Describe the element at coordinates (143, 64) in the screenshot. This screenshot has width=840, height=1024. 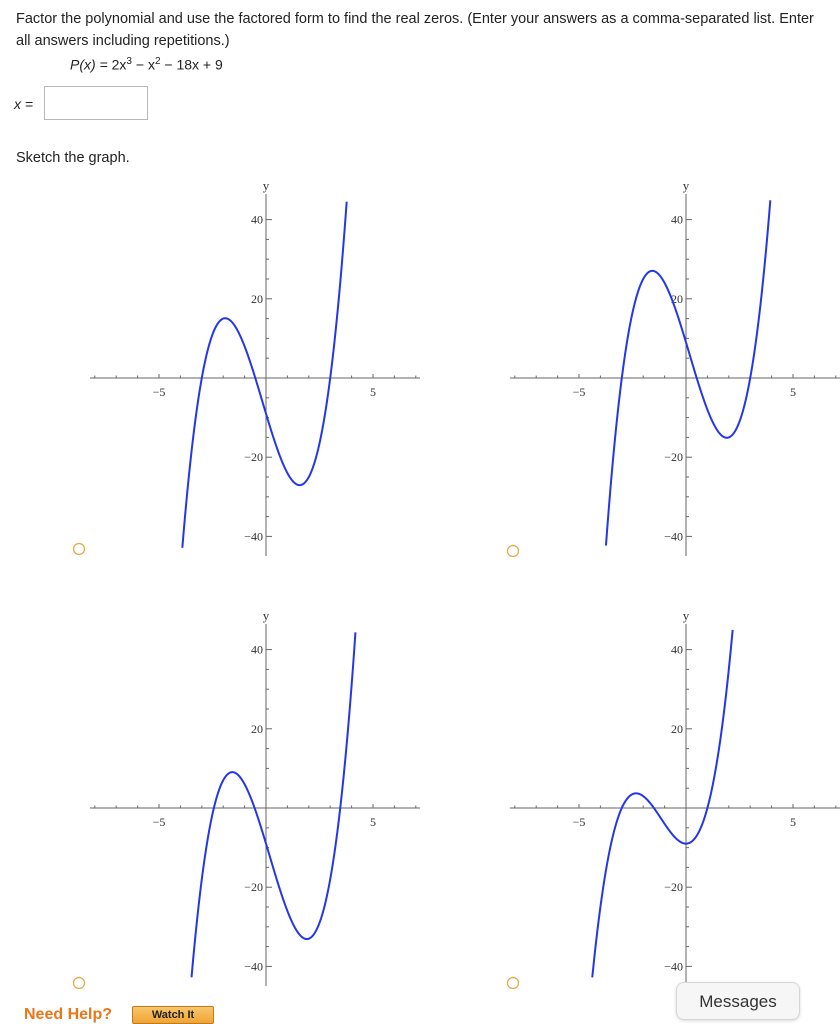
I see `poly-term-2: − x` at that location.